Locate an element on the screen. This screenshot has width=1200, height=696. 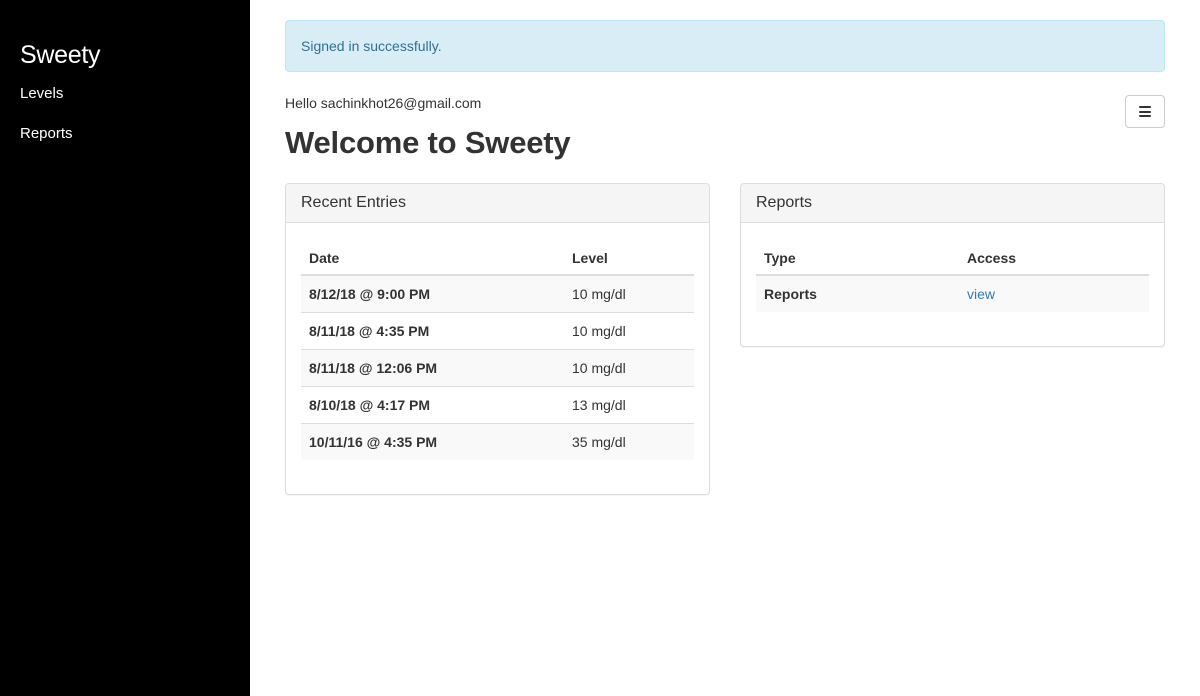
table-row: 10/11/16 @ 4:35 PM 35 mg/dl is located at coordinates (497, 441).